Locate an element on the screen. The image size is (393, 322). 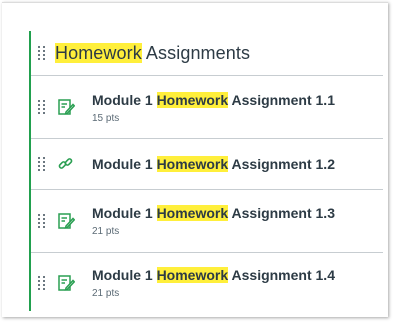
module-header: Homework Assignments is located at coordinates (207, 53).